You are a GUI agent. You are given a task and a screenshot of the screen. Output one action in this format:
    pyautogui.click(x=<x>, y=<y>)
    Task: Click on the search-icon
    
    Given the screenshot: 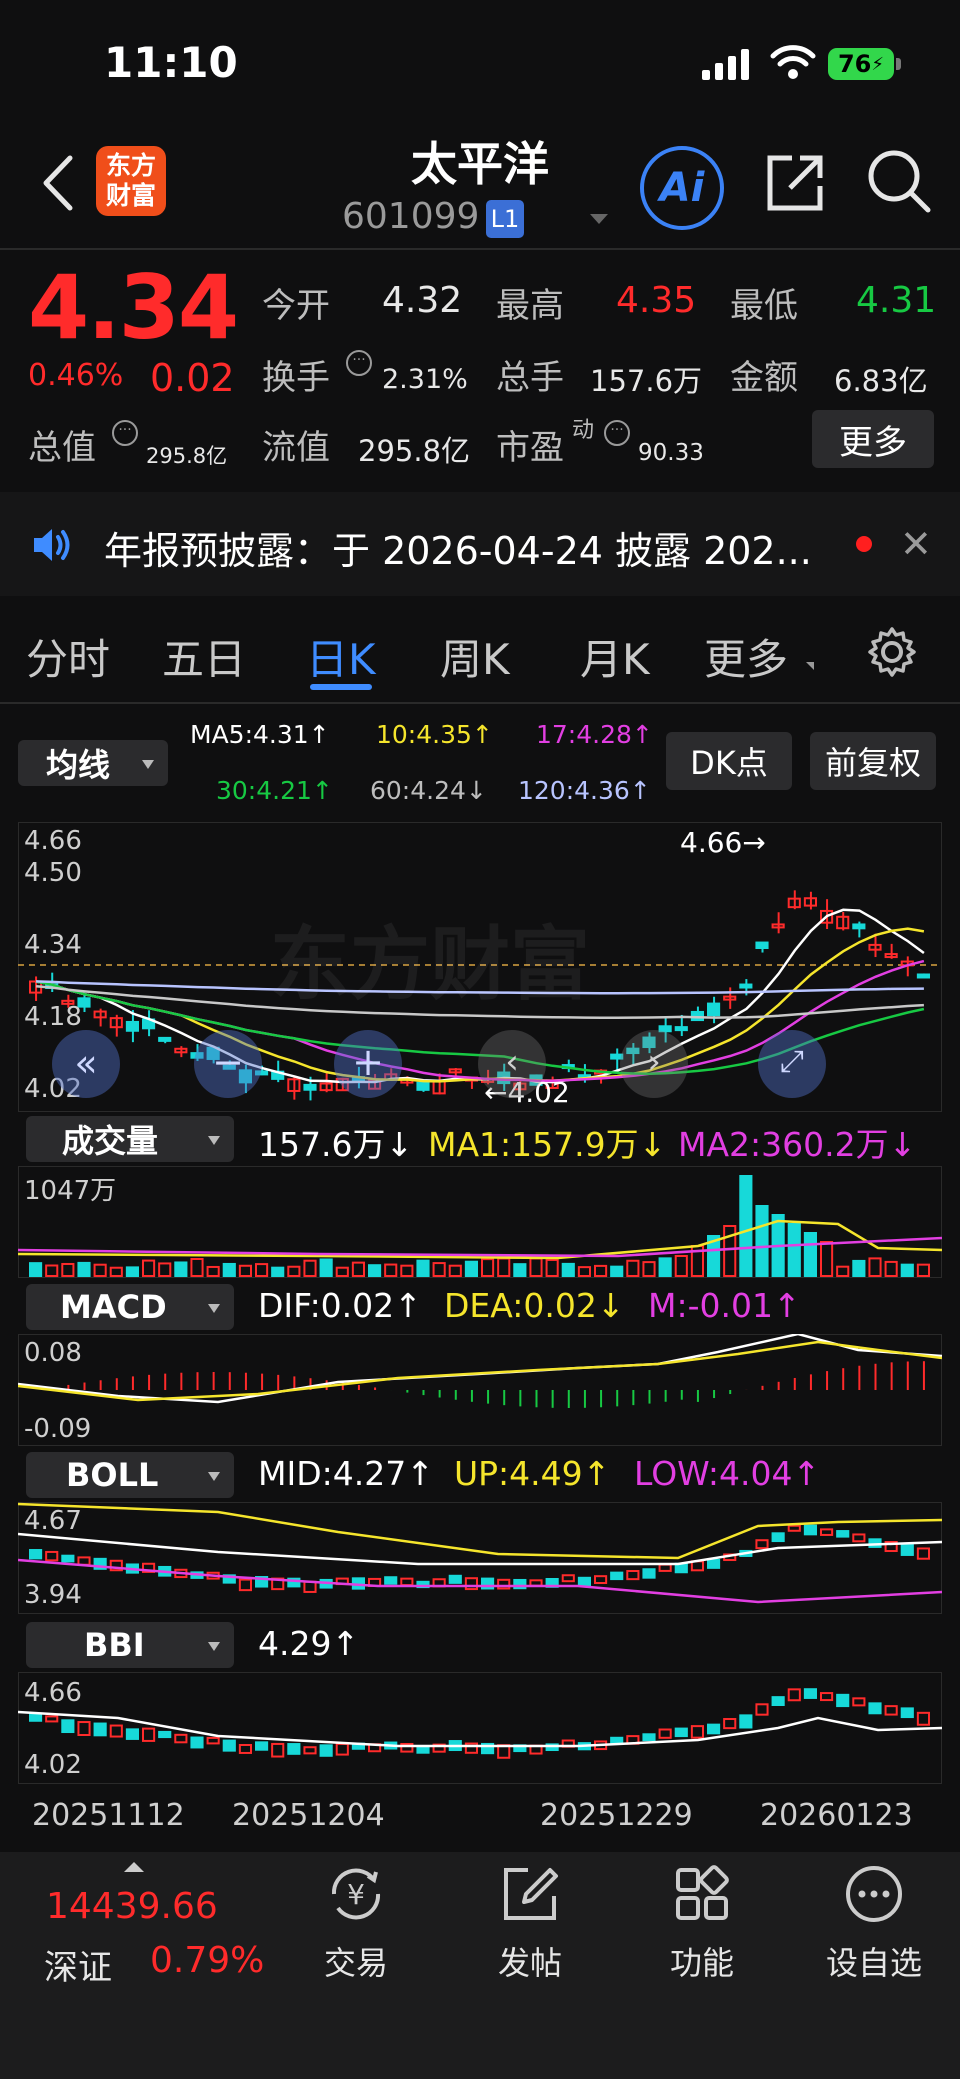 What is the action you would take?
    pyautogui.click(x=899, y=181)
    